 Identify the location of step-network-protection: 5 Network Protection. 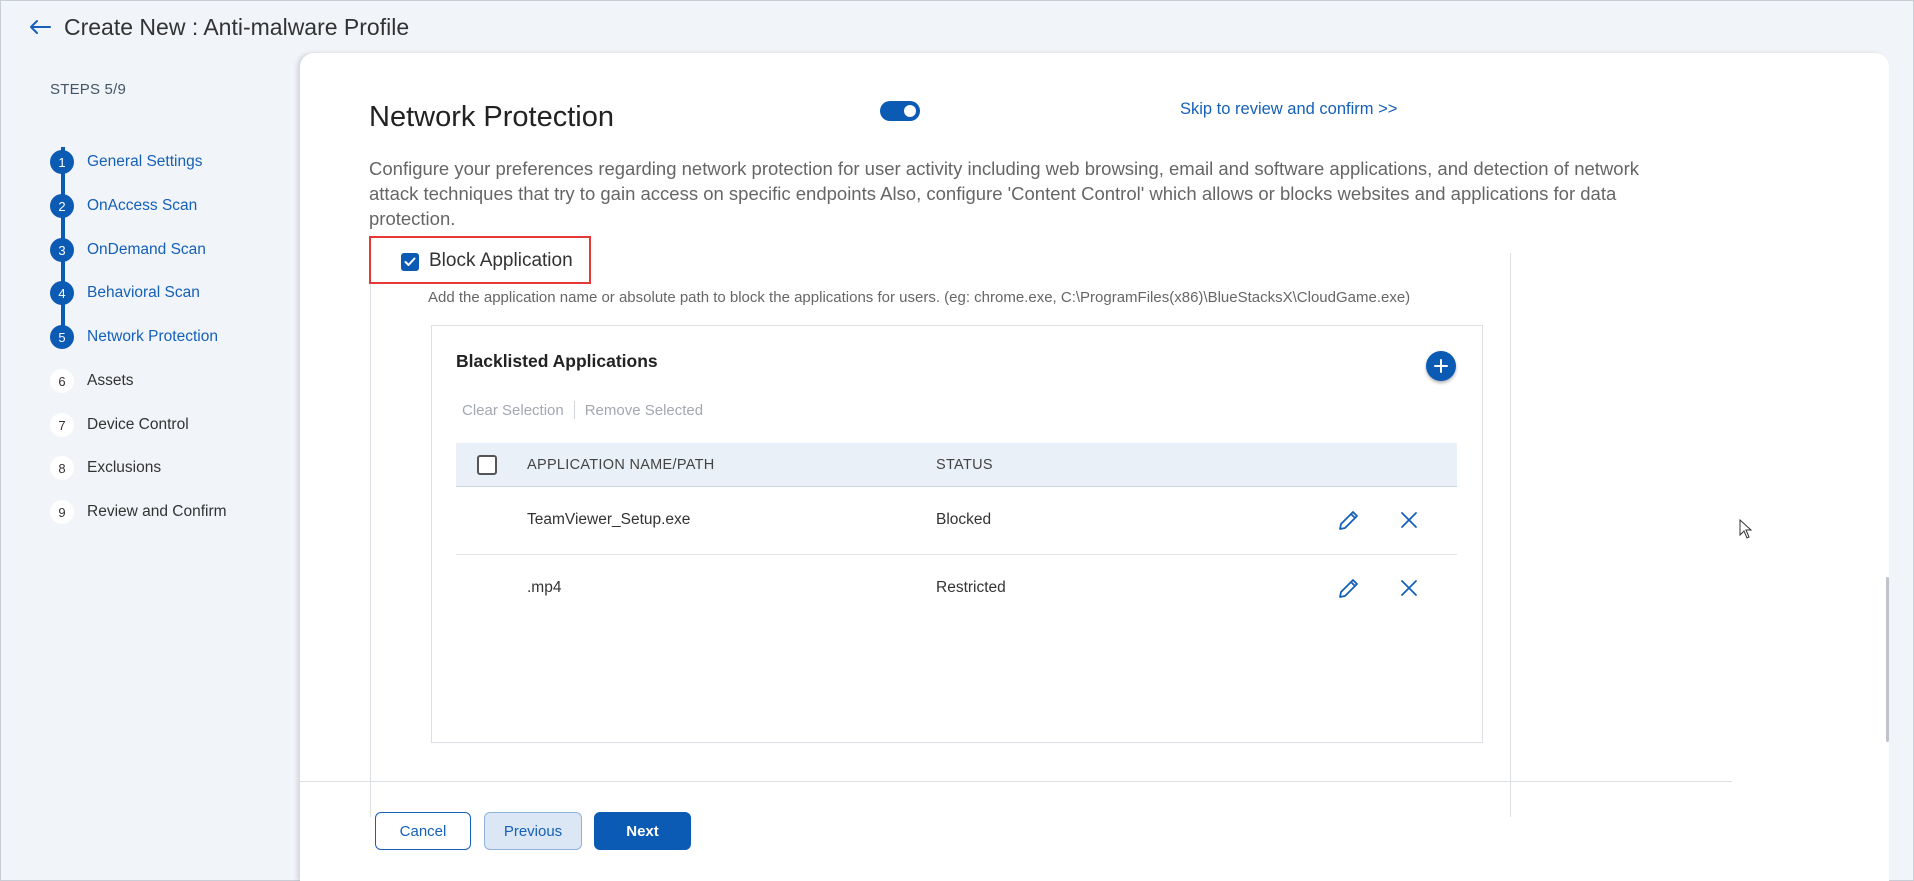
(134, 337).